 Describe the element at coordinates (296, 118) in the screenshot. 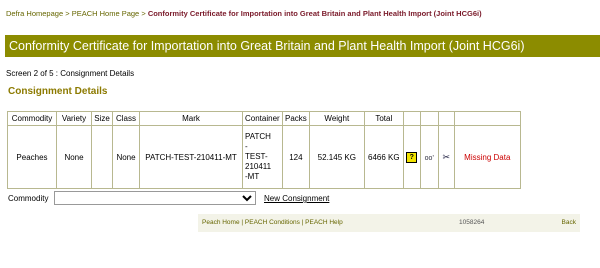

I see `column-header-packs: Packs` at that location.